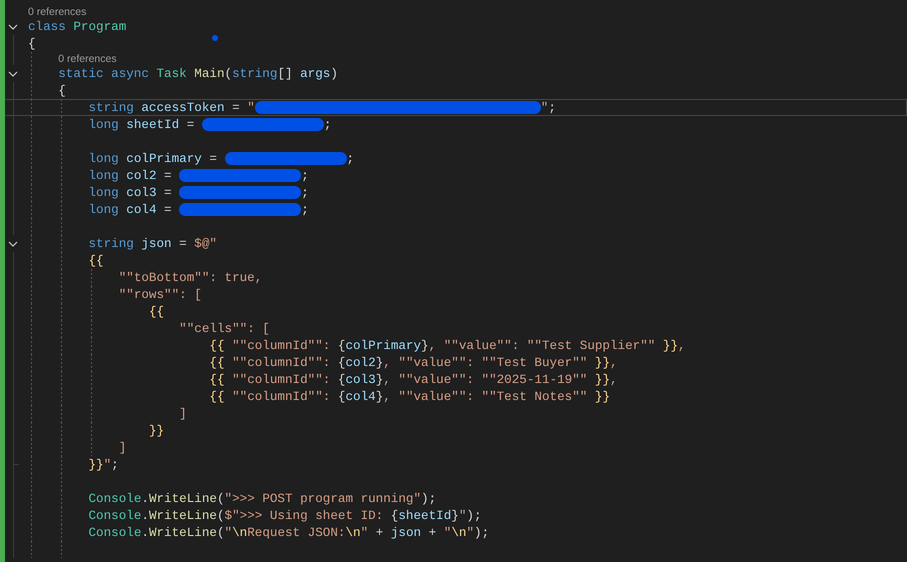 The image size is (907, 562). What do you see at coordinates (152, 243) in the screenshot?
I see `code-text: string json = $@"` at bounding box center [152, 243].